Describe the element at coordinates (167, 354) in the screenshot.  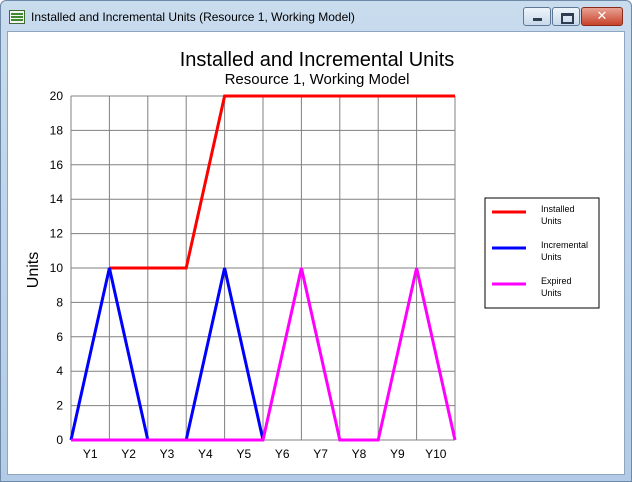
I see `series-line-incremental-units` at that location.